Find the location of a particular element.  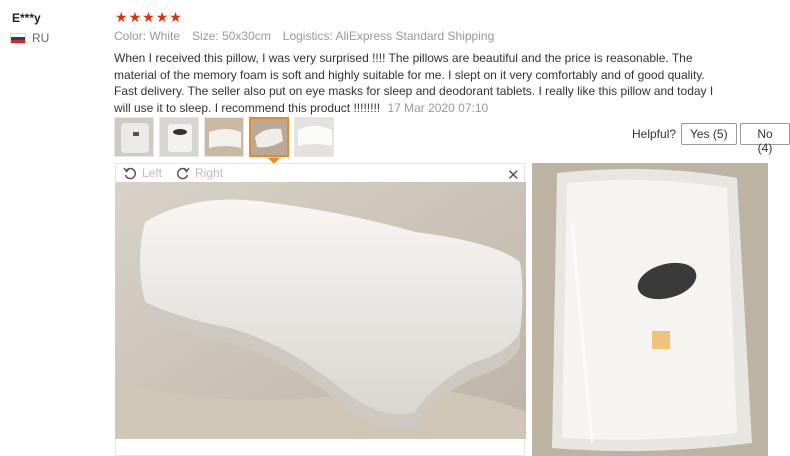

reviewer-country: RU is located at coordinates (29, 38).